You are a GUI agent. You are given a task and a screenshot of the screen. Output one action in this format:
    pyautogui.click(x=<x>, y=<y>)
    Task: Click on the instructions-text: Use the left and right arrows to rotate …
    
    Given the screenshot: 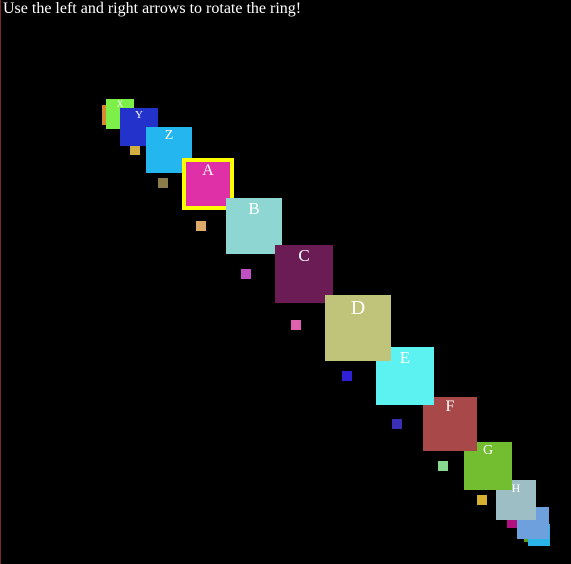 What is the action you would take?
    pyautogui.click(x=152, y=8)
    